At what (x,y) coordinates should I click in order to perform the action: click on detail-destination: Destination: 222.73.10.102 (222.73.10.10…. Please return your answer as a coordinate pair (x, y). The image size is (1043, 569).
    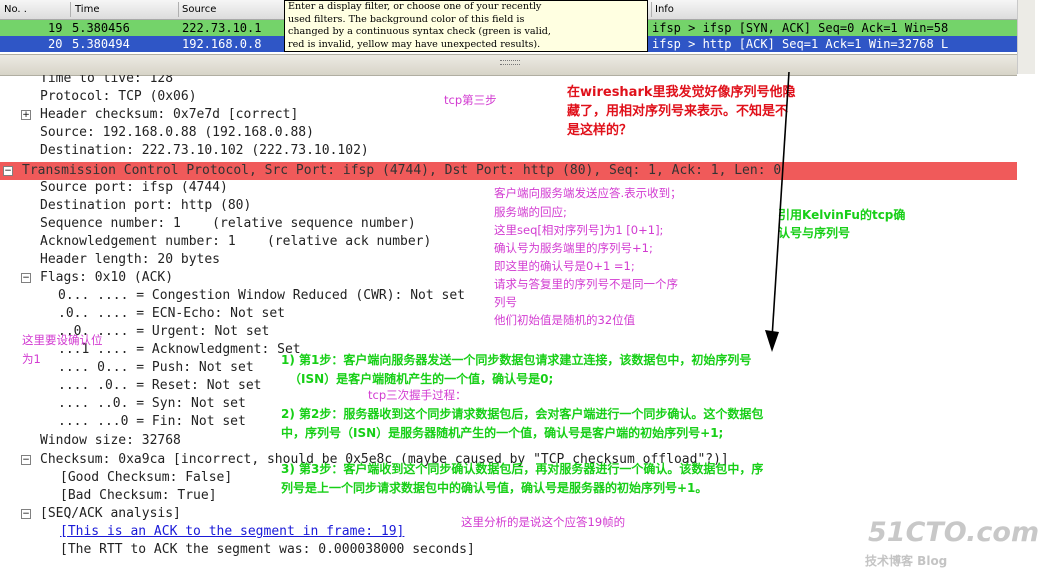
    Looking at the image, I should click on (508, 151).